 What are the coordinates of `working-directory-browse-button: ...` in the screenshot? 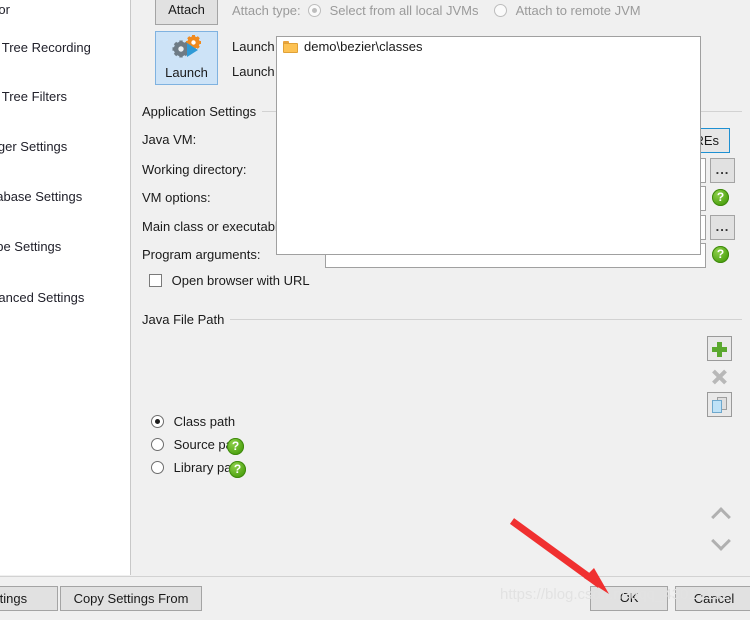 It's located at (722, 170).